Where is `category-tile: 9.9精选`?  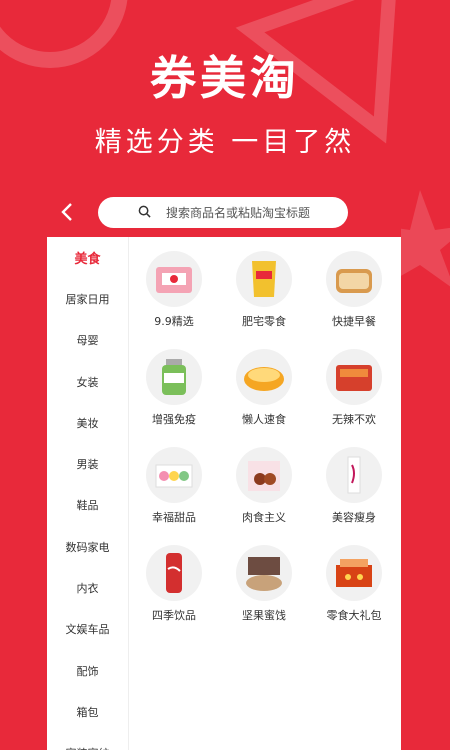 category-tile: 9.9精选 is located at coordinates (174, 290).